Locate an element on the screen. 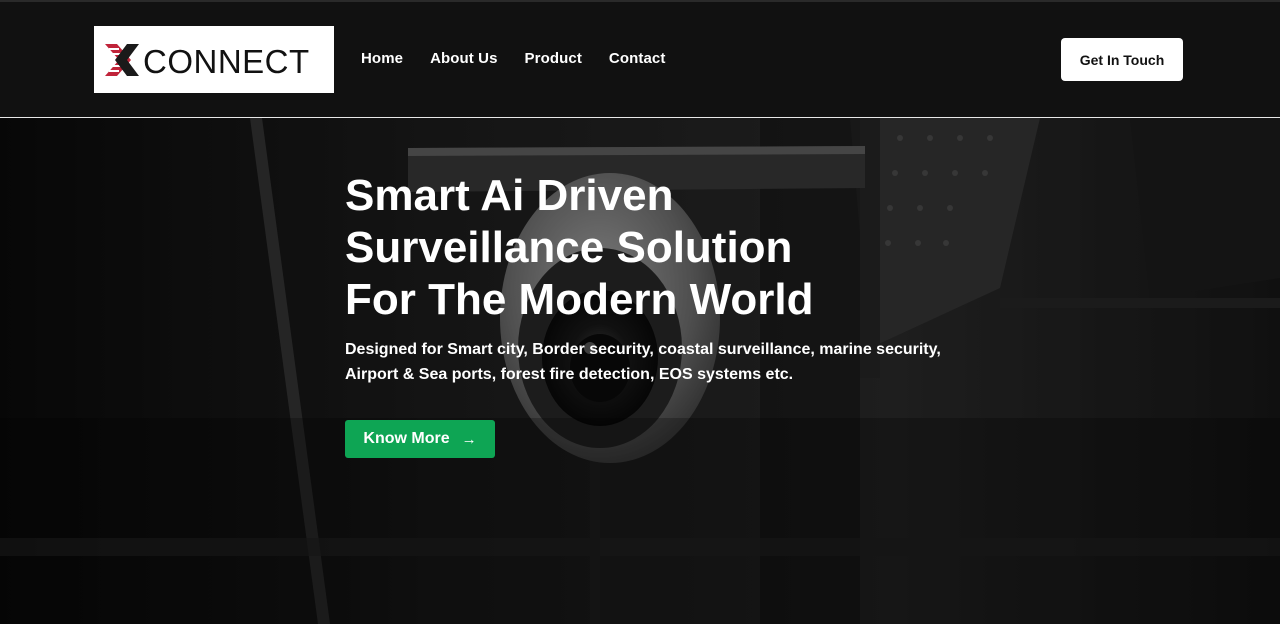 Image resolution: width=1280 pixels, height=624 pixels. hero-title-line: Smart Ai Driven is located at coordinates (509, 195).